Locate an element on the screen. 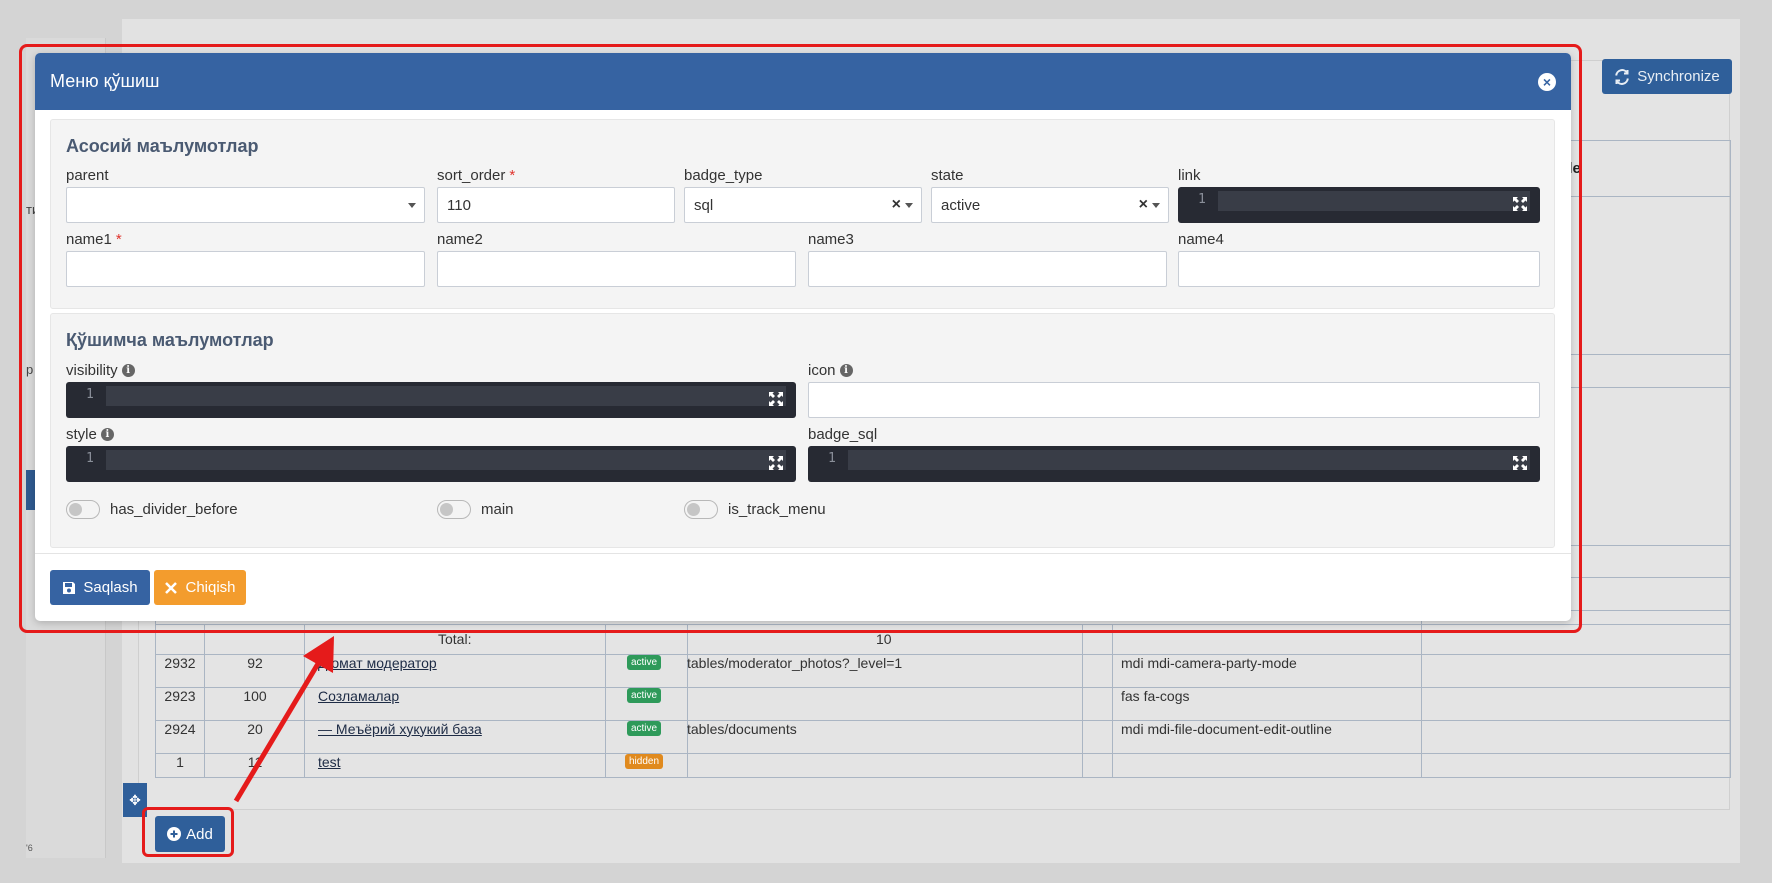  row-link: tables/moderator_photos?_level=1 is located at coordinates (795, 662).